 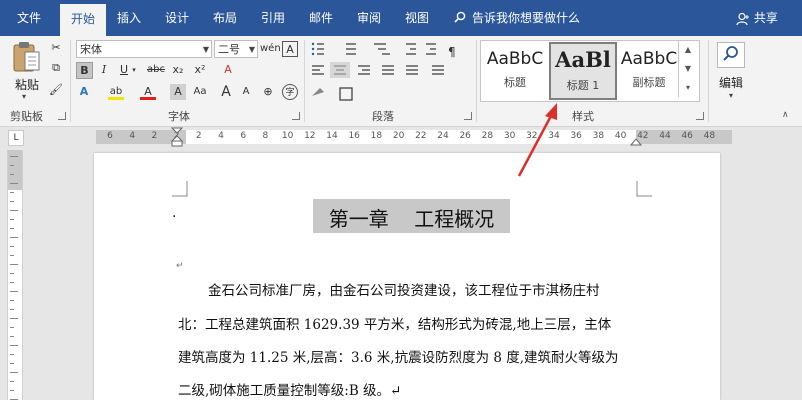 What do you see at coordinates (576, 136) in the screenshot?
I see `ruler-tick-label: 36` at bounding box center [576, 136].